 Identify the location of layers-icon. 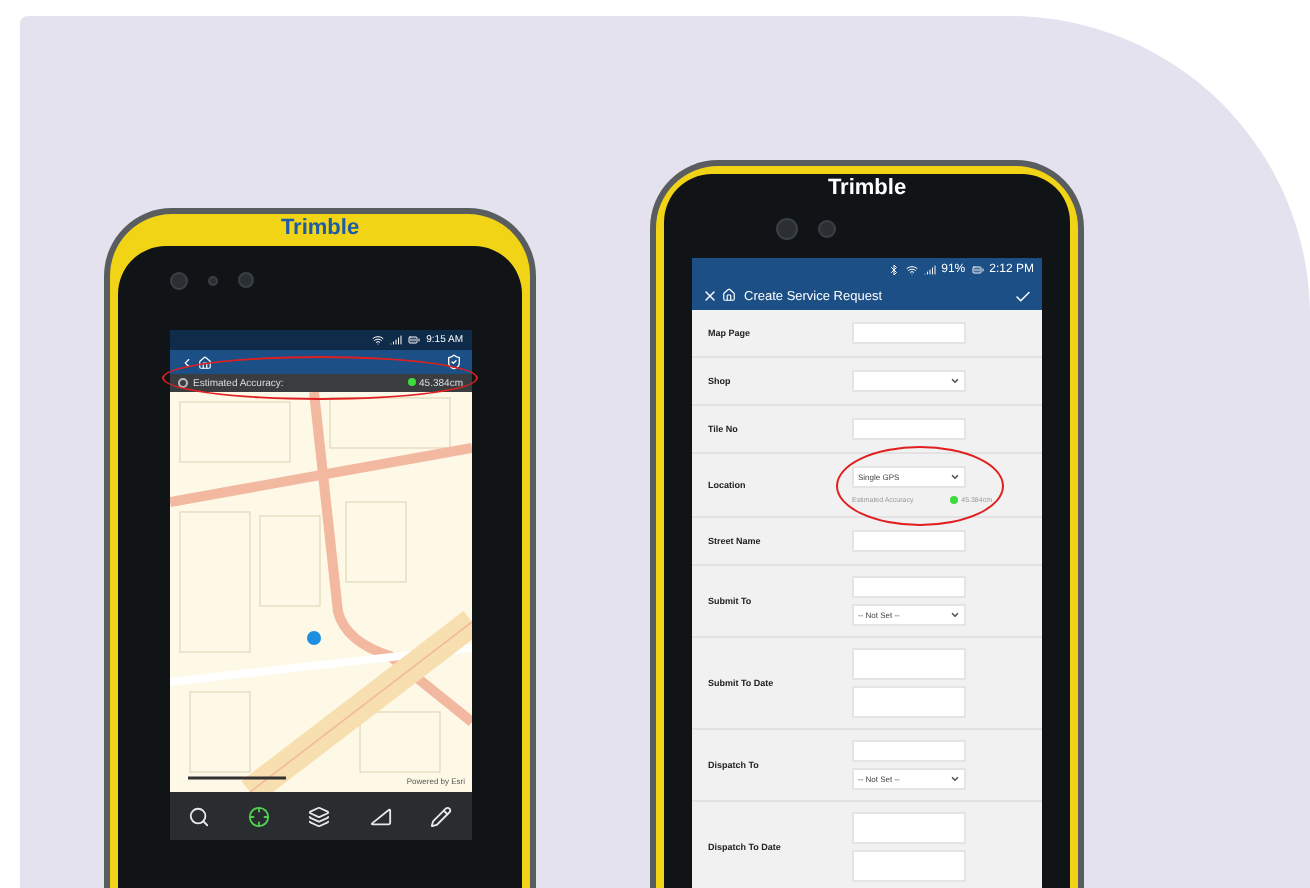
(319, 816).